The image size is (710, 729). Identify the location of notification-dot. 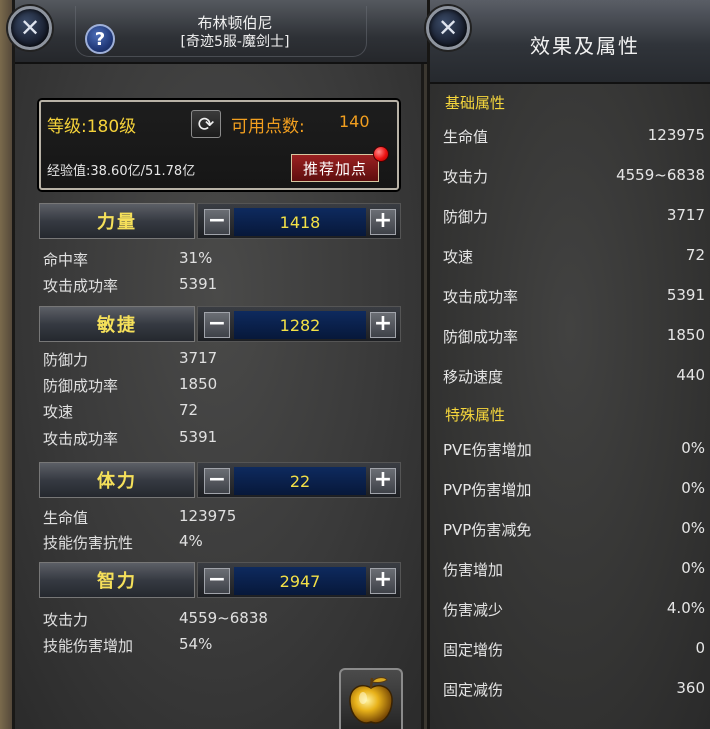
(381, 154).